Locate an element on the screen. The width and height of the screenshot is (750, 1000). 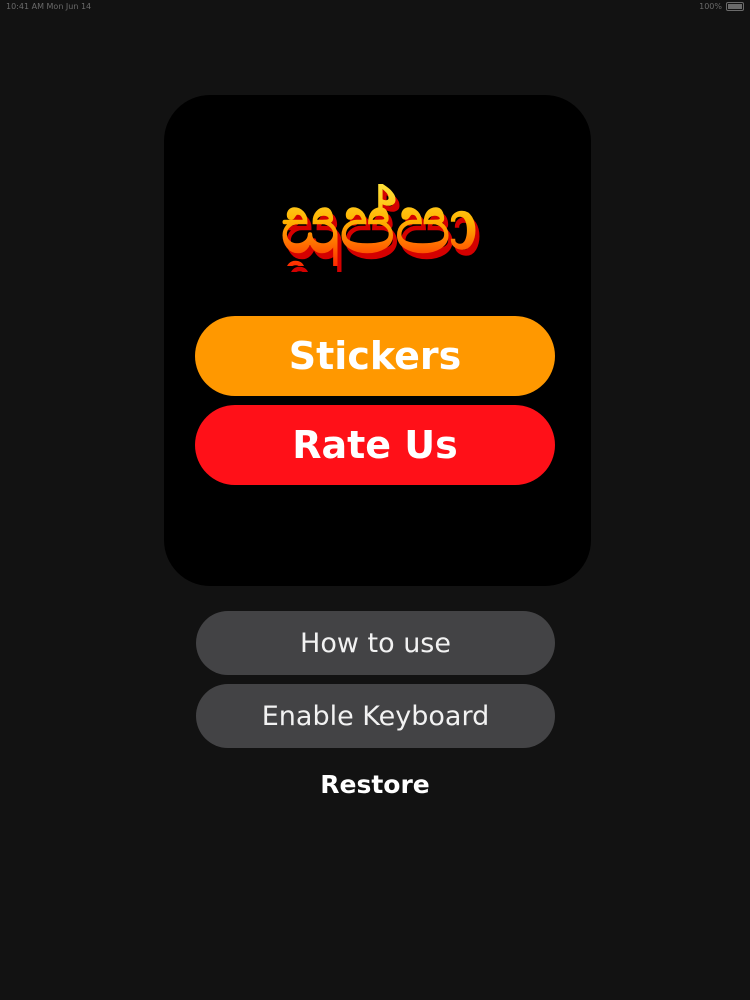
enable-keyboard-button: Enable Keyboard is located at coordinates (375, 716).